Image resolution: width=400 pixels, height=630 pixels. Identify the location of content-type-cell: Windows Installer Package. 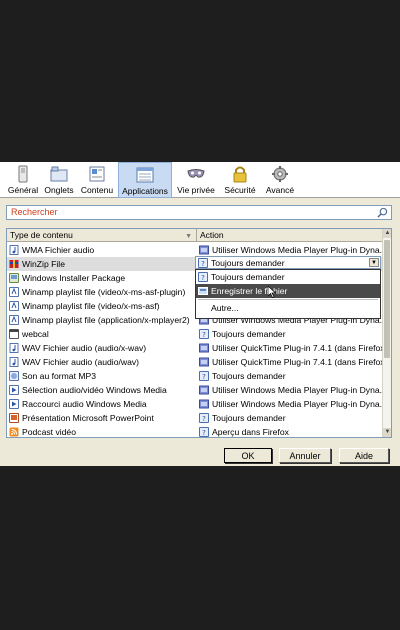
(102, 278).